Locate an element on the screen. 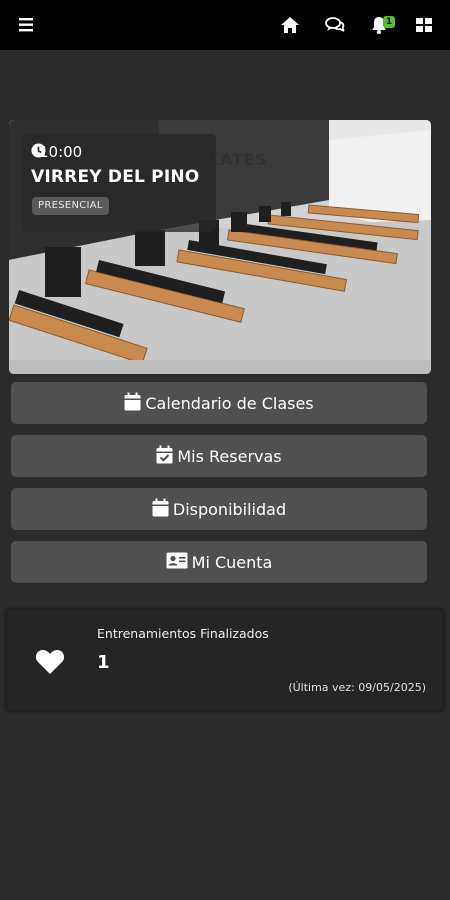 The width and height of the screenshot is (450, 900). notification-count-badge: 1 is located at coordinates (389, 22).